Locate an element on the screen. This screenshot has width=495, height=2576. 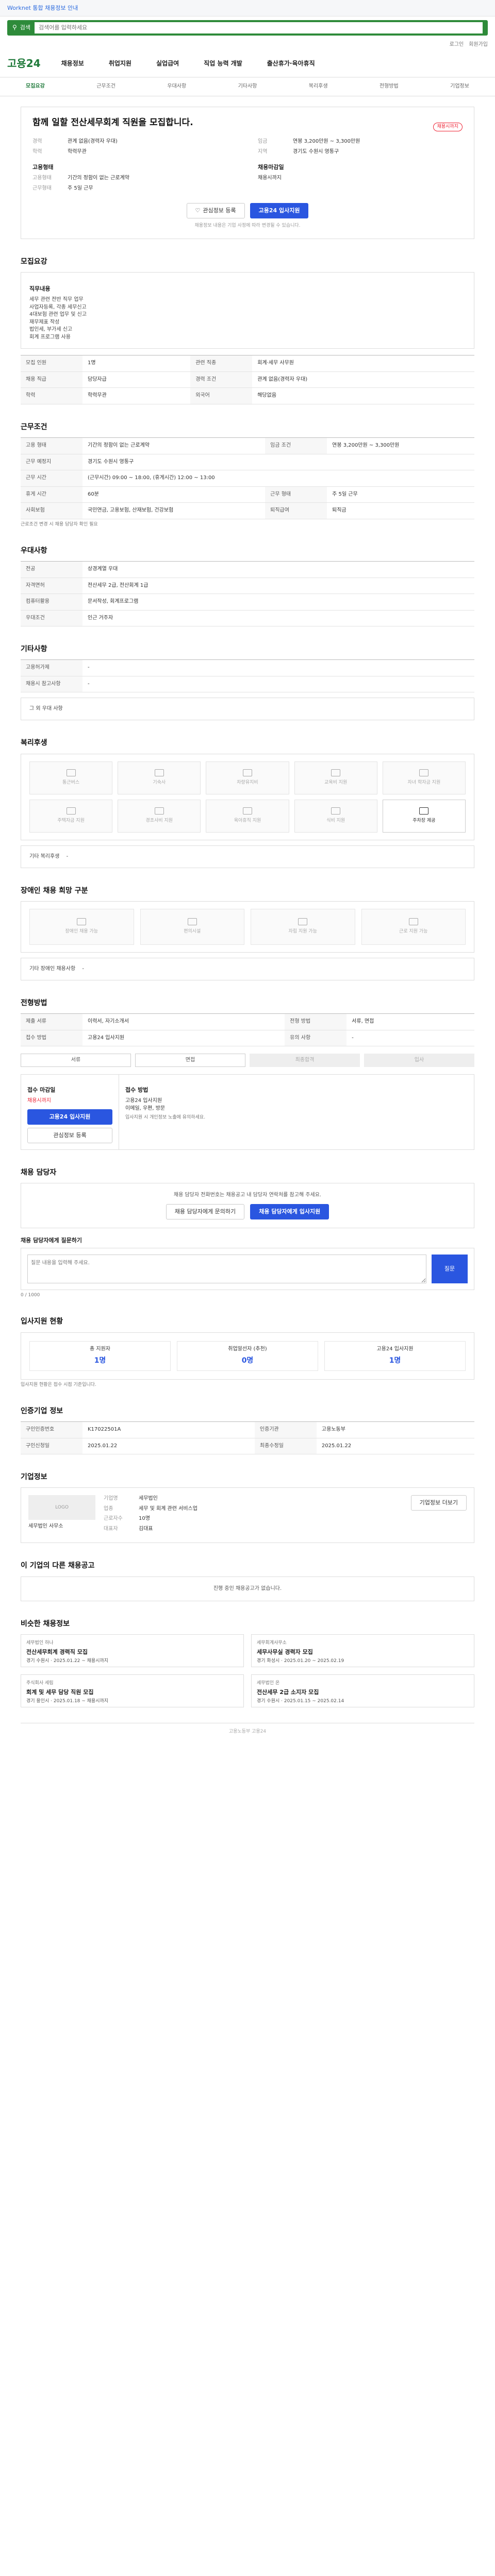
deadline-badge: 채용시까지 is located at coordinates (448, 127).